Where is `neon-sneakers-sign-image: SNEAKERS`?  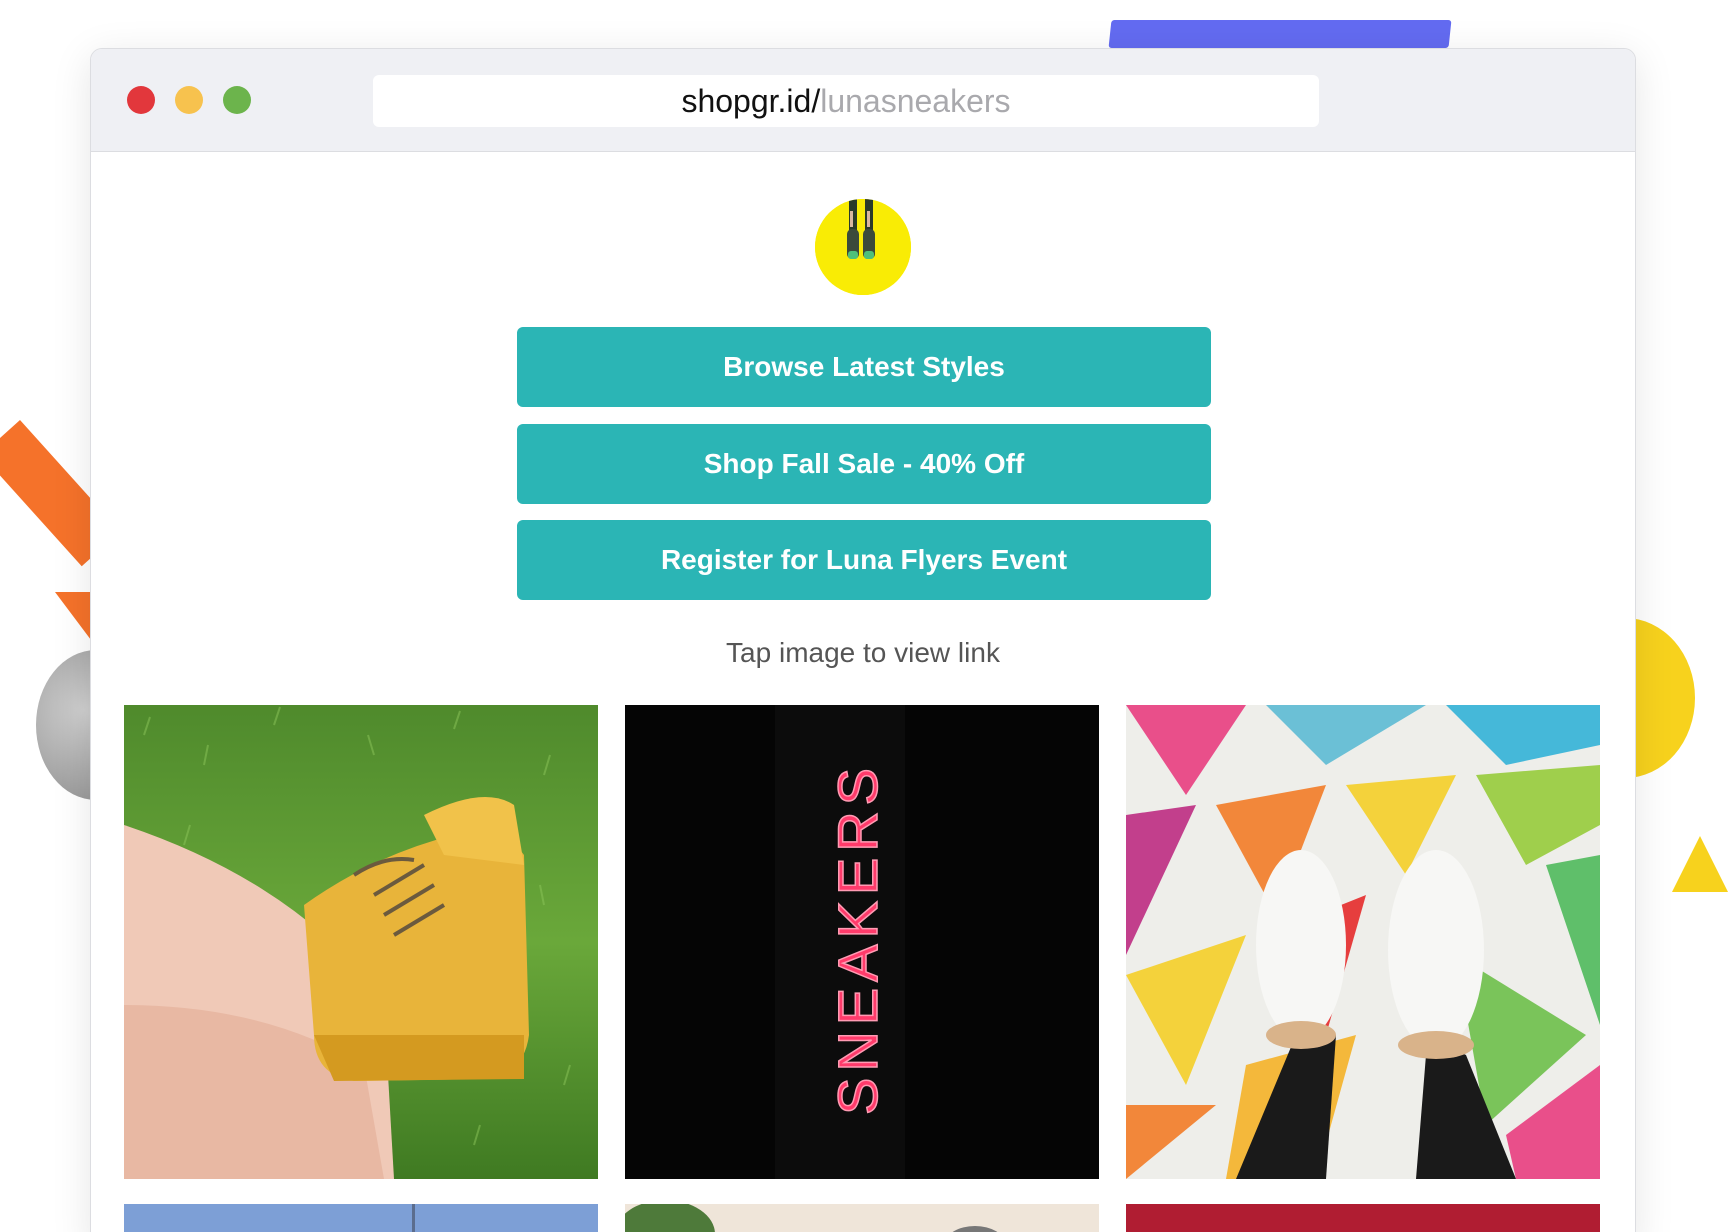
neon-sneakers-sign-image: SNEAKERS is located at coordinates (862, 942).